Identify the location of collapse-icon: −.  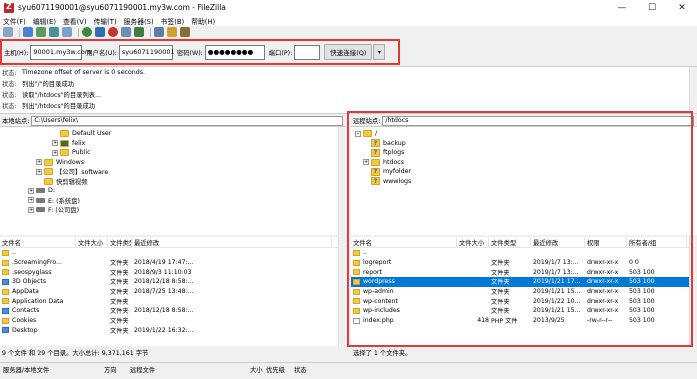
(358, 133).